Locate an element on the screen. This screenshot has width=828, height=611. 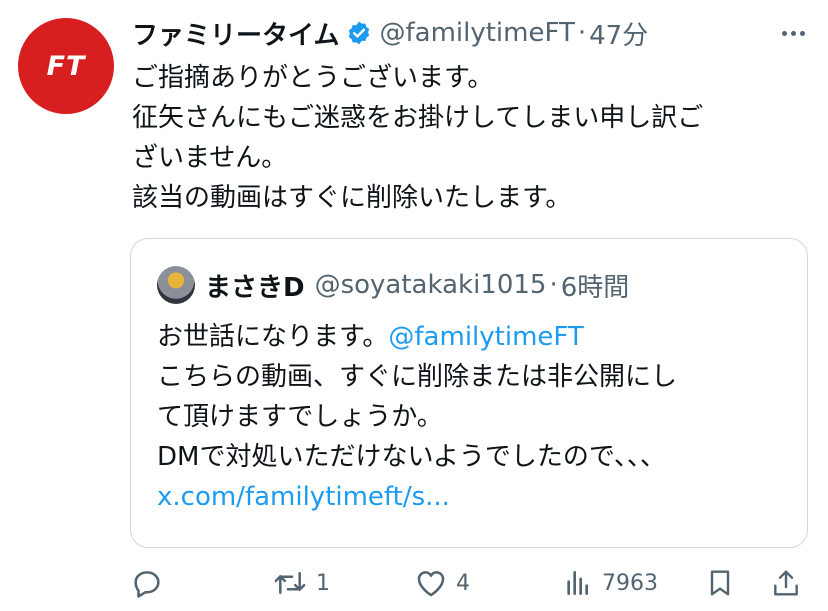
tweet-text-line: 該当の動画はすぐに削除いたします。 is located at coordinates (352, 198).